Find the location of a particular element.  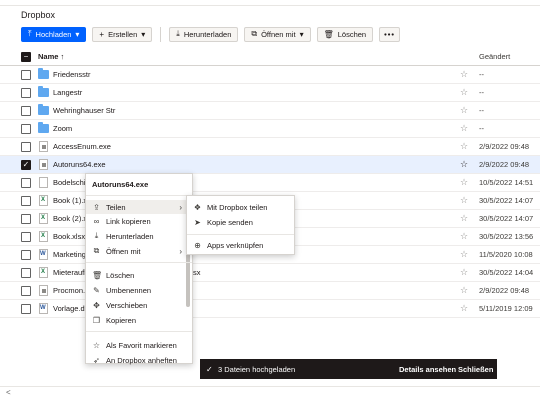

column-header-name: Name ↑ is located at coordinates (51, 56).